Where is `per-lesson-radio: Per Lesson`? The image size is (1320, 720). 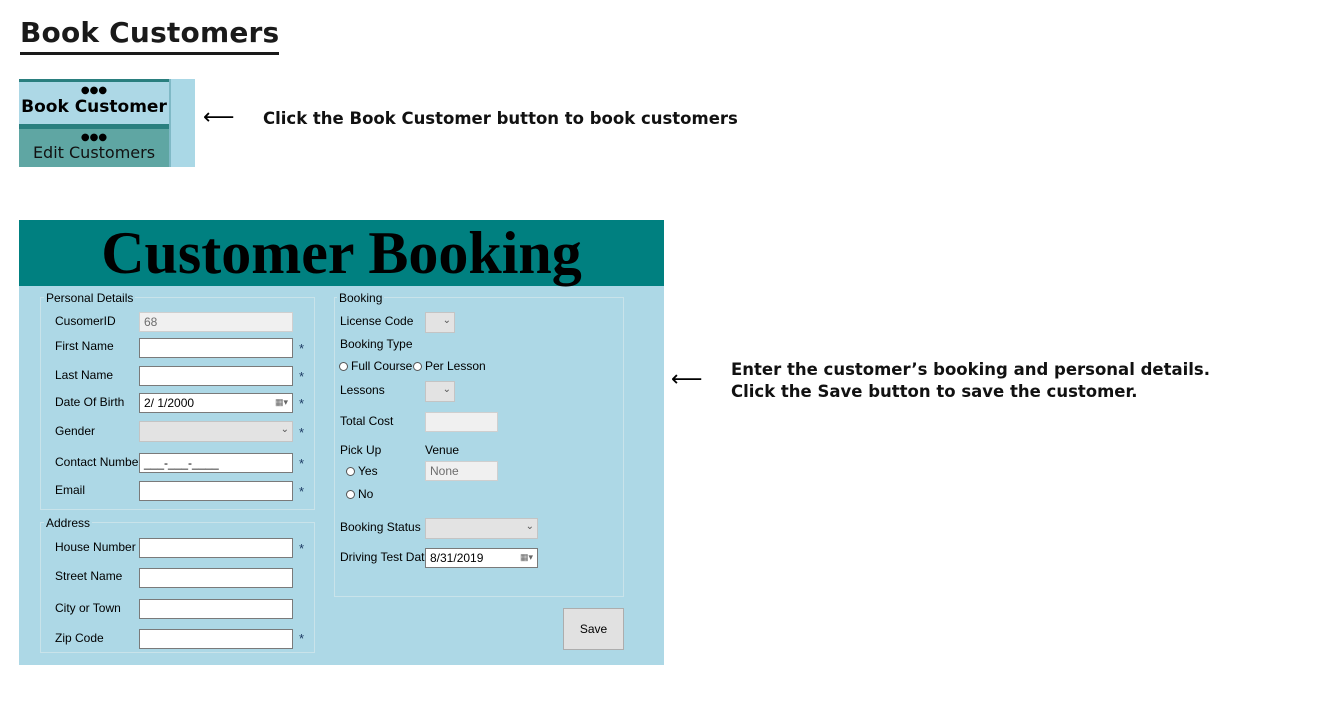 per-lesson-radio: Per Lesson is located at coordinates (449, 366).